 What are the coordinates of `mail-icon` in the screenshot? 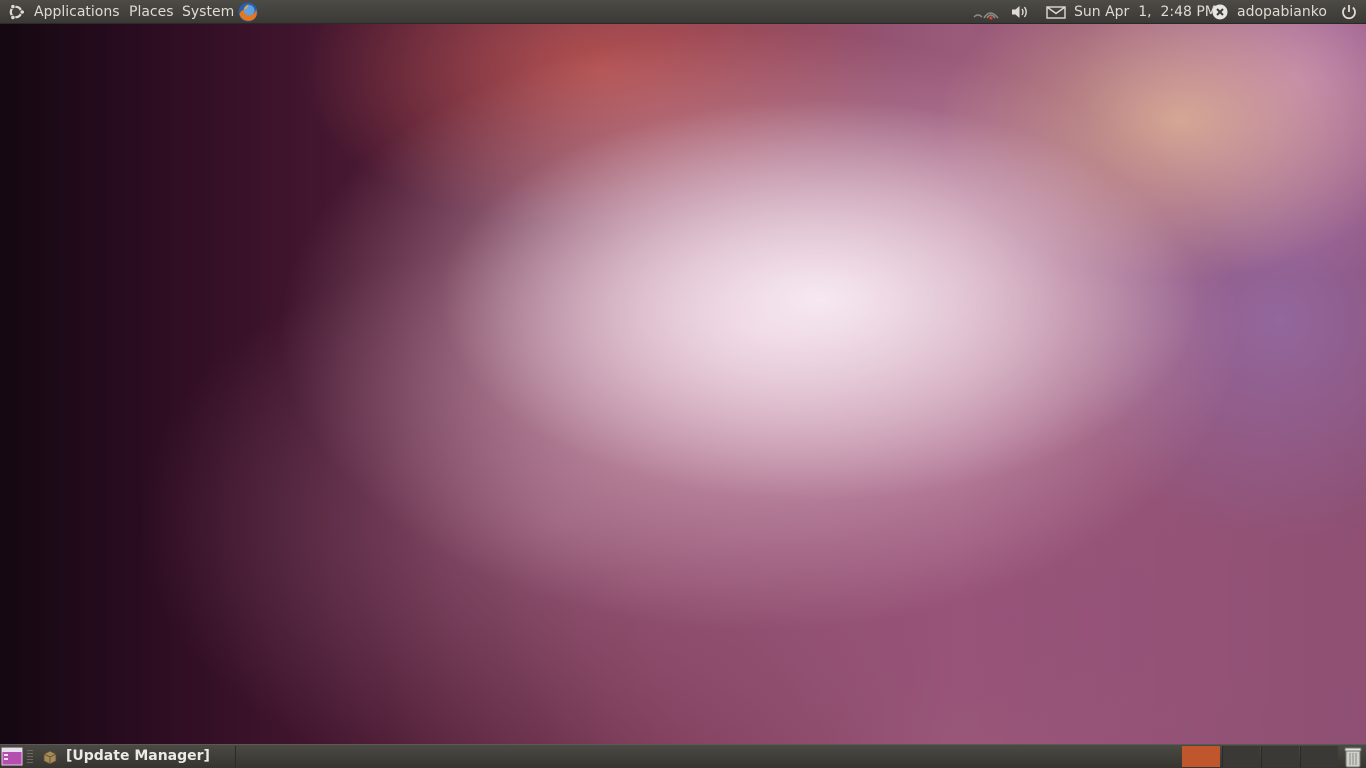 It's located at (1056, 12).